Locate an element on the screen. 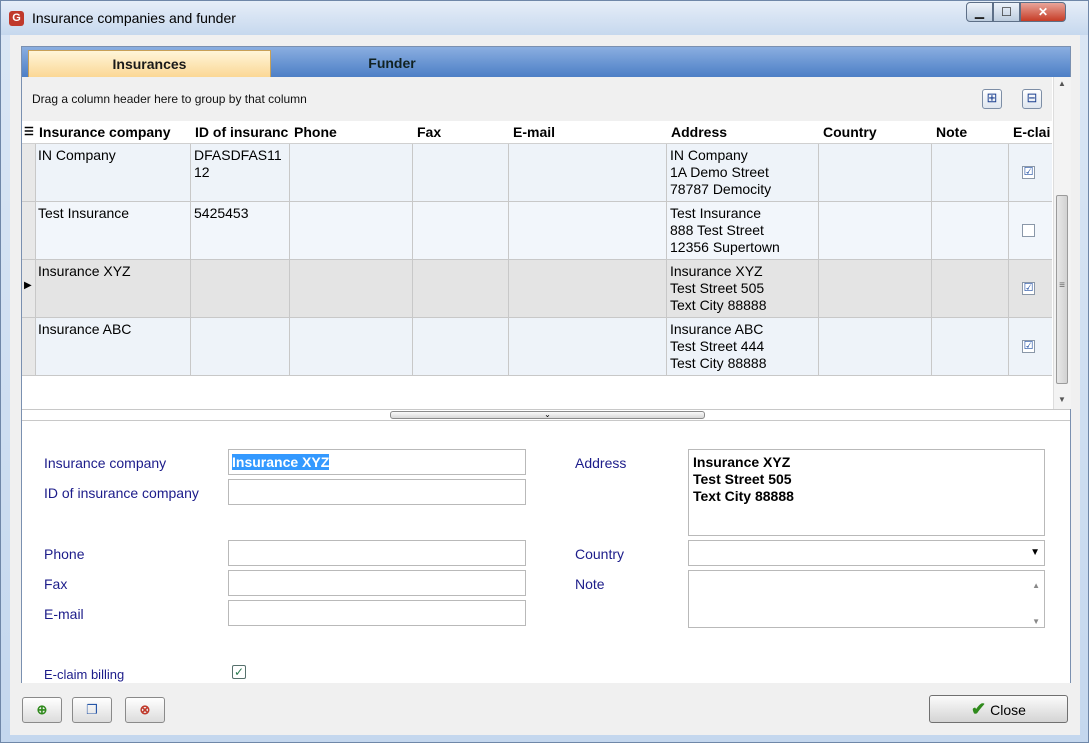 The image size is (1089, 743). cell-company: IN Company is located at coordinates (77, 155).